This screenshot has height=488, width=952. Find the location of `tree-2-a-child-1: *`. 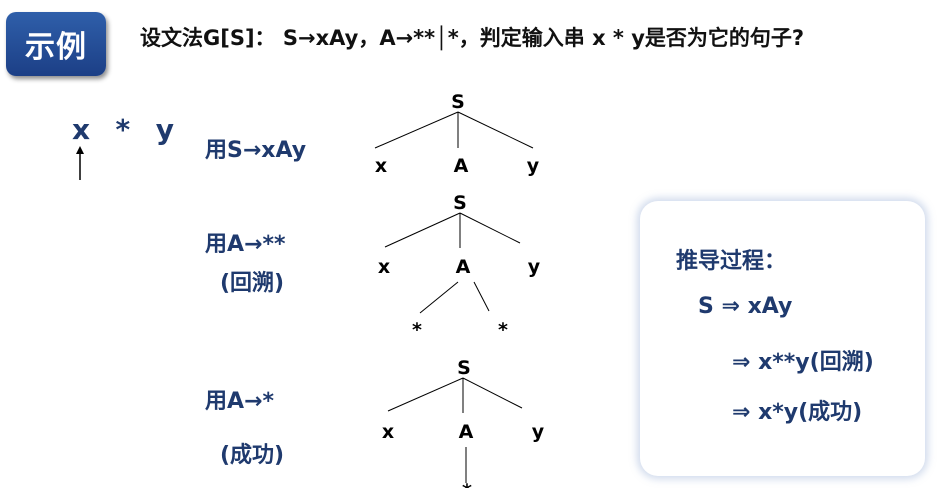

tree-2-a-child-1: * is located at coordinates (417, 330).